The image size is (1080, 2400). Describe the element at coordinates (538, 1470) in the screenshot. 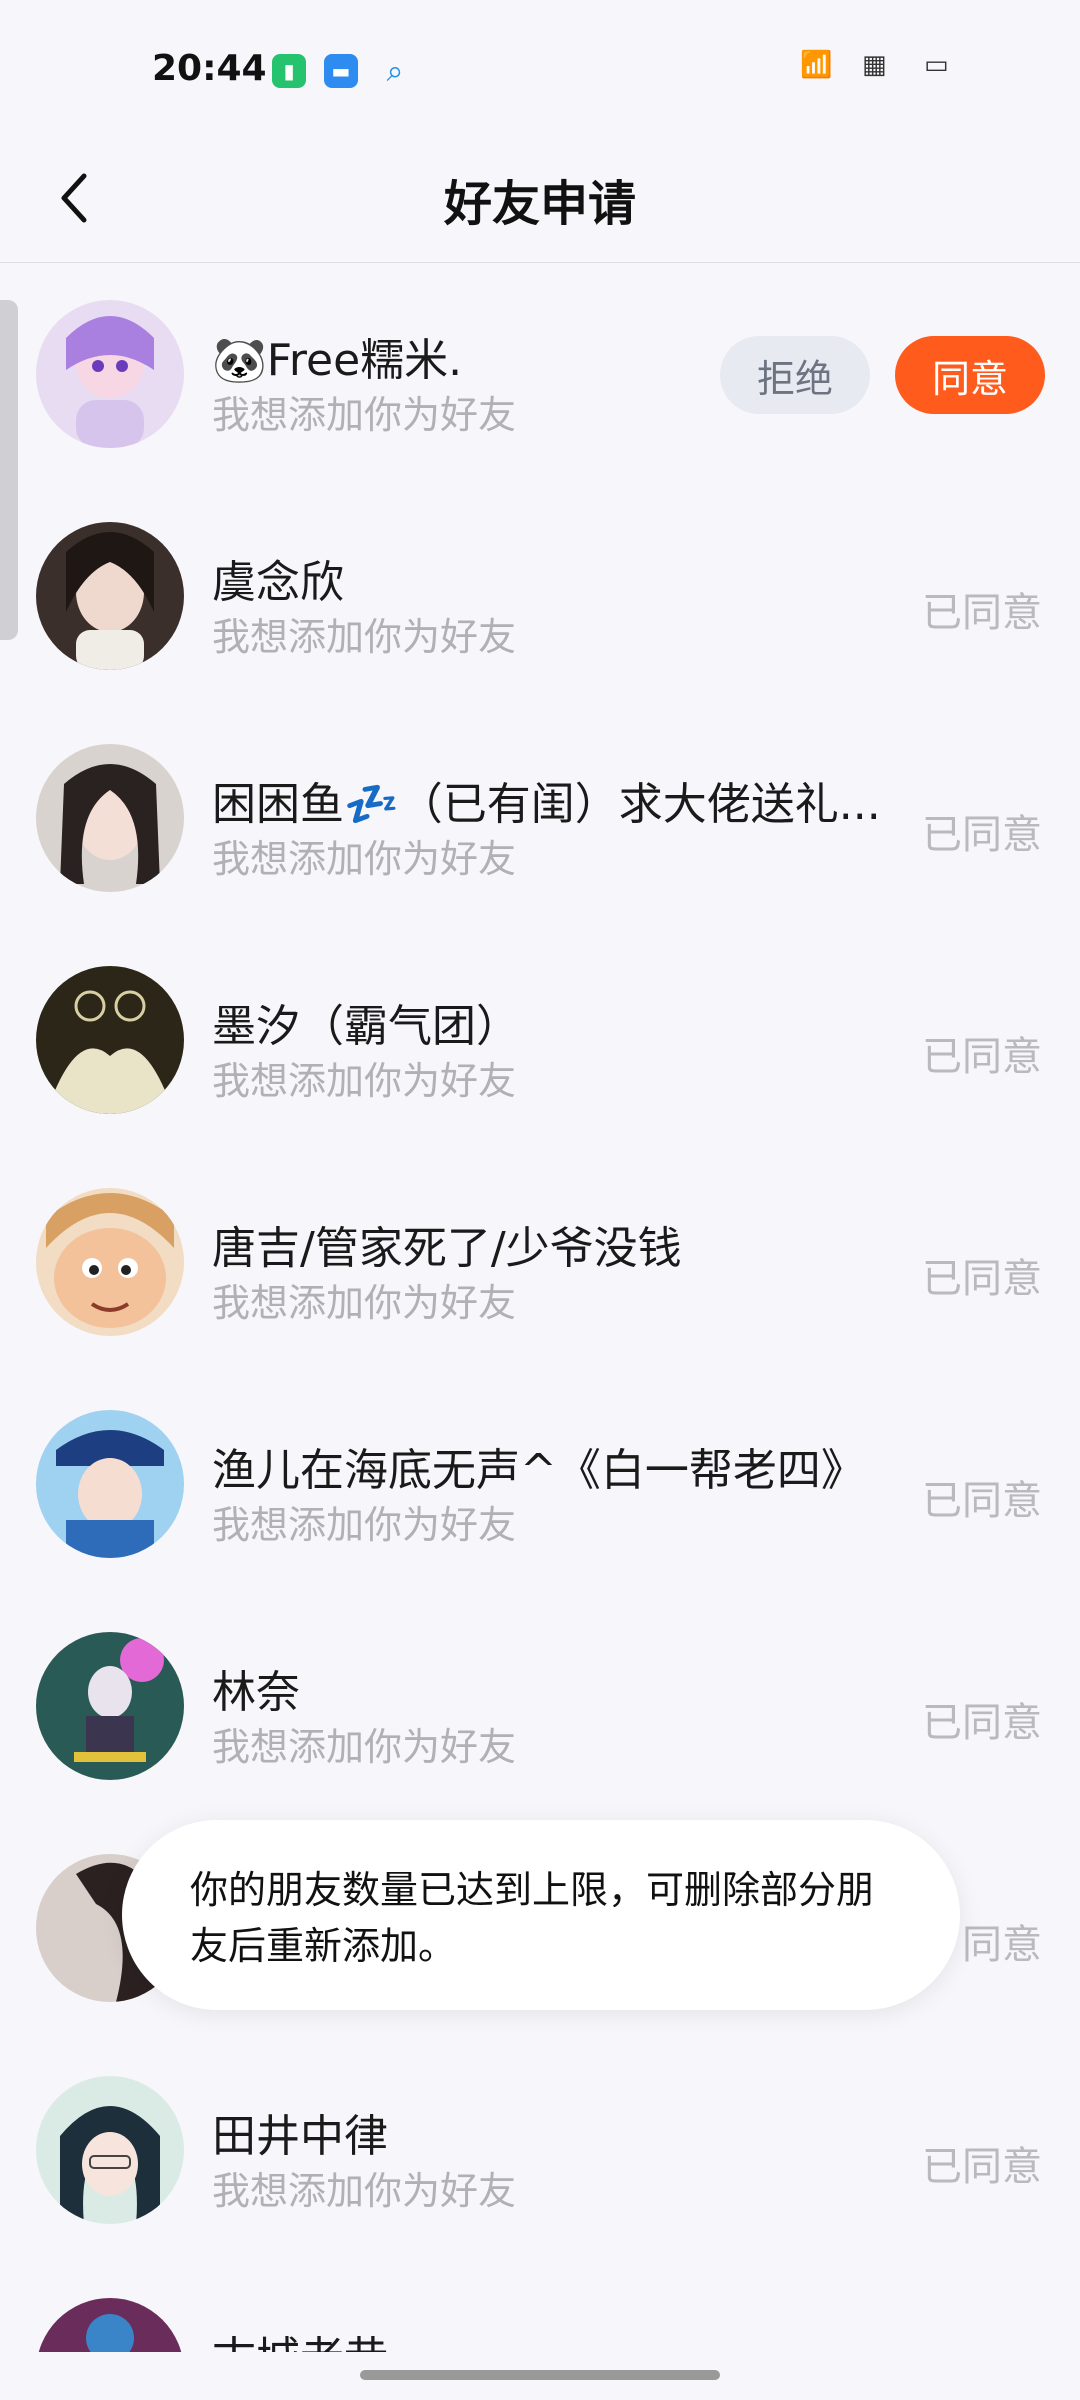

I see `requester-name: 渔儿在海底无声^《白一帮老四》` at that location.